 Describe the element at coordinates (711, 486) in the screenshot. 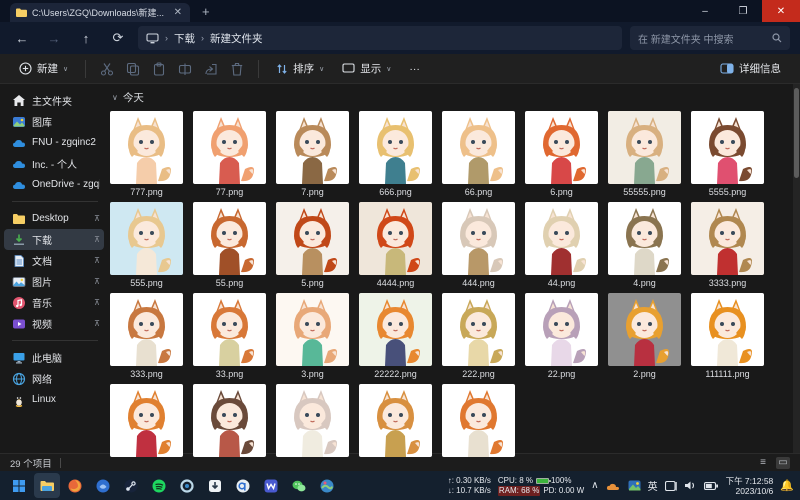

I see `power-plug-icon` at that location.